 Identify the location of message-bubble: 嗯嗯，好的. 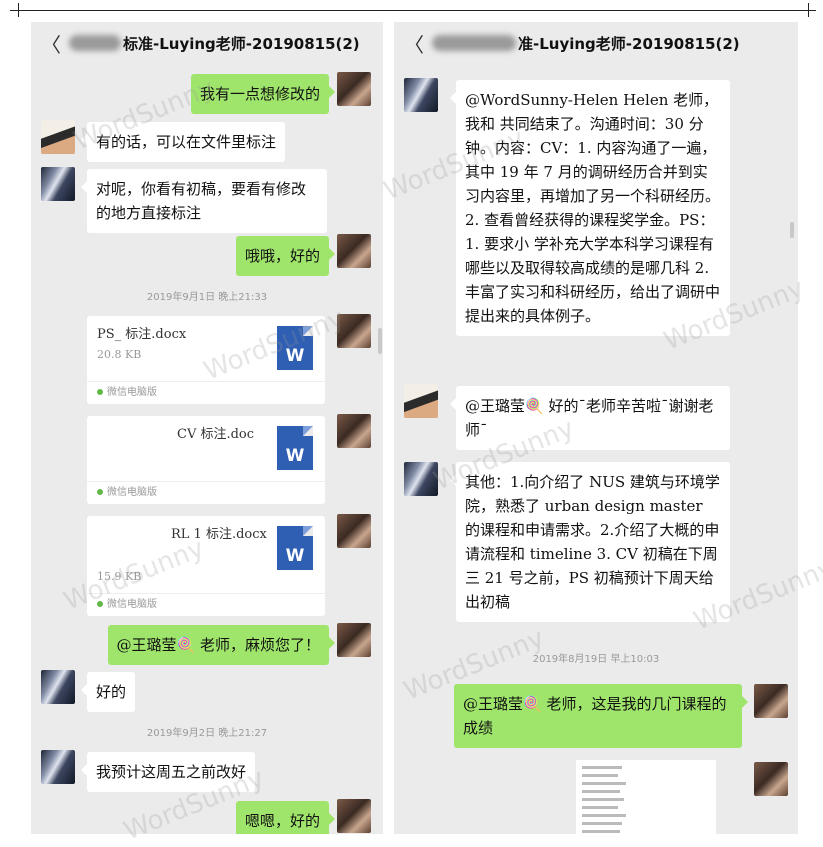
(285, 817).